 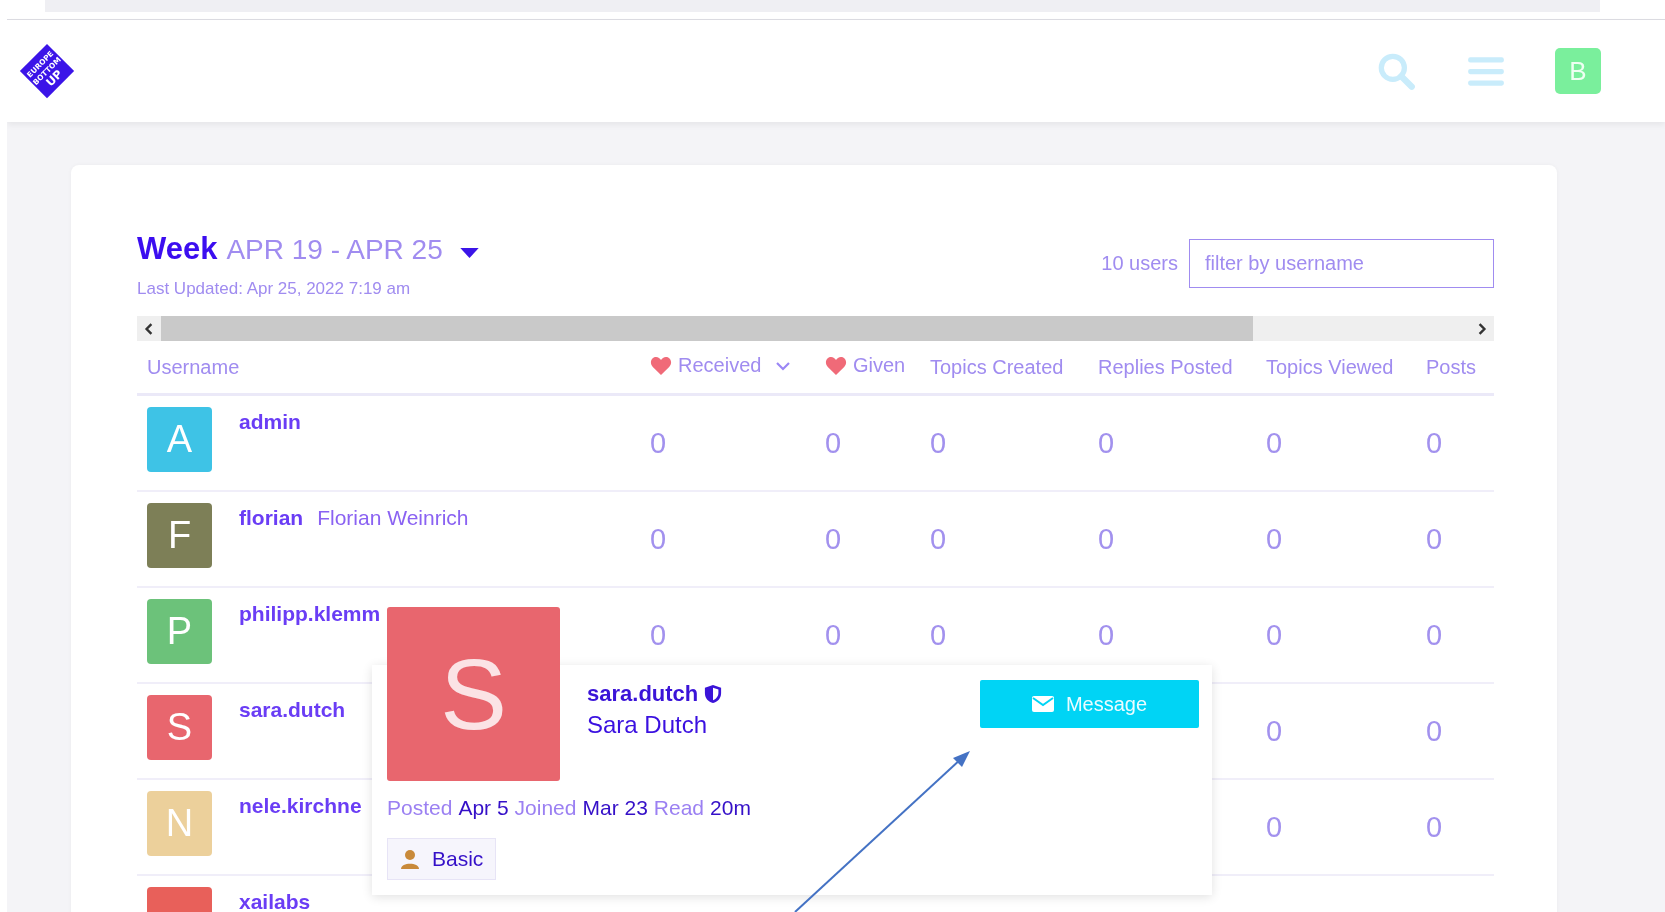 What do you see at coordinates (274, 289) in the screenshot?
I see `last-updated: Last Updated: Apr 25, 2022 7:19 am` at bounding box center [274, 289].